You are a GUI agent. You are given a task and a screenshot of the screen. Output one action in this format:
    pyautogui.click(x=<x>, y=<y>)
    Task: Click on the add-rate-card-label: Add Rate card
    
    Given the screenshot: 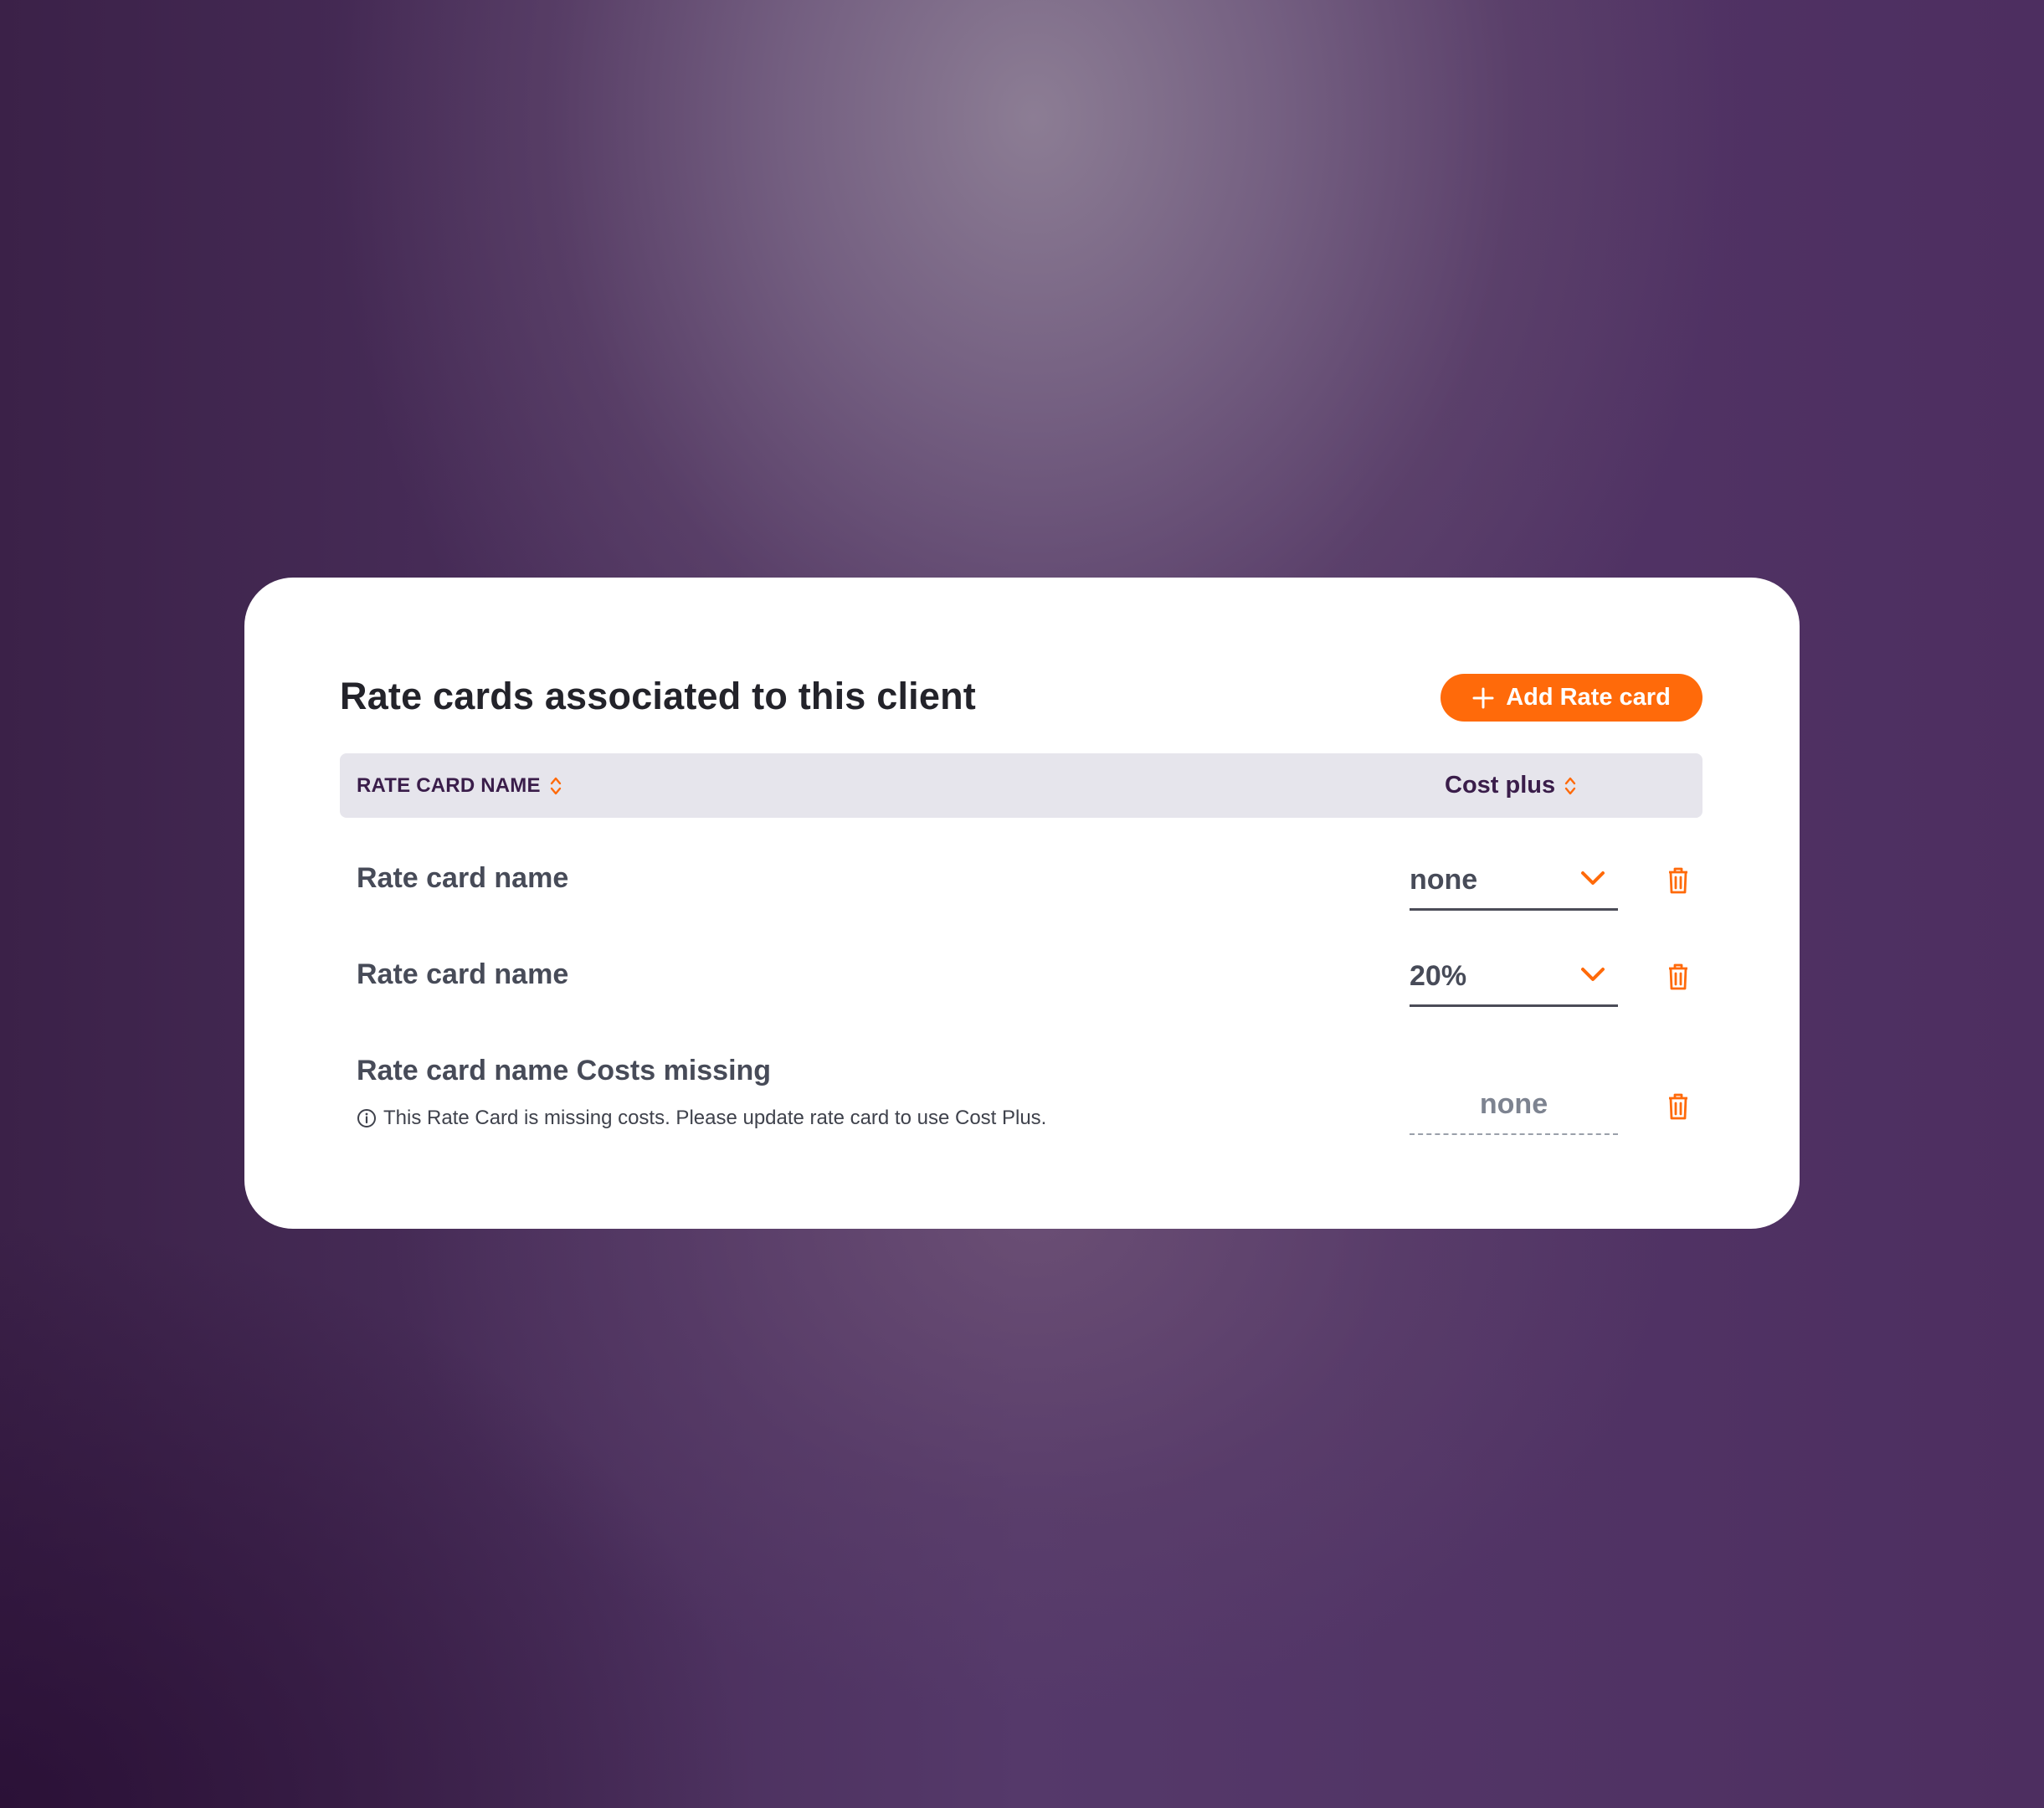 What is the action you would take?
    pyautogui.click(x=1589, y=697)
    